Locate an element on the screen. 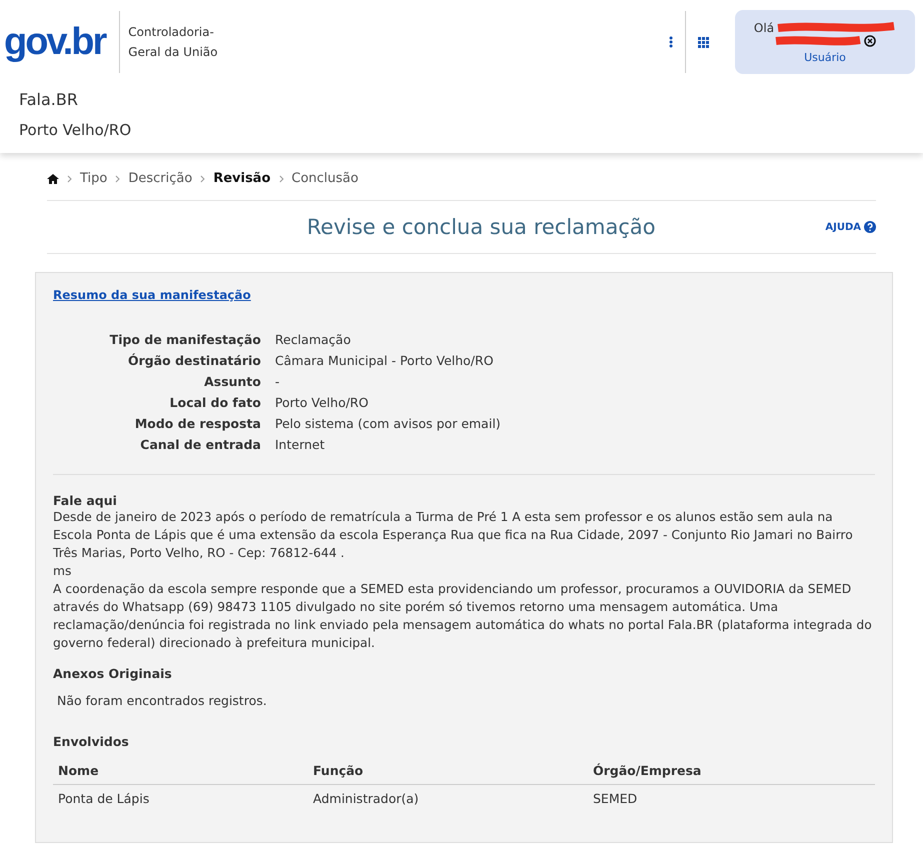  field-label: Canal de entrada is located at coordinates (200, 444).